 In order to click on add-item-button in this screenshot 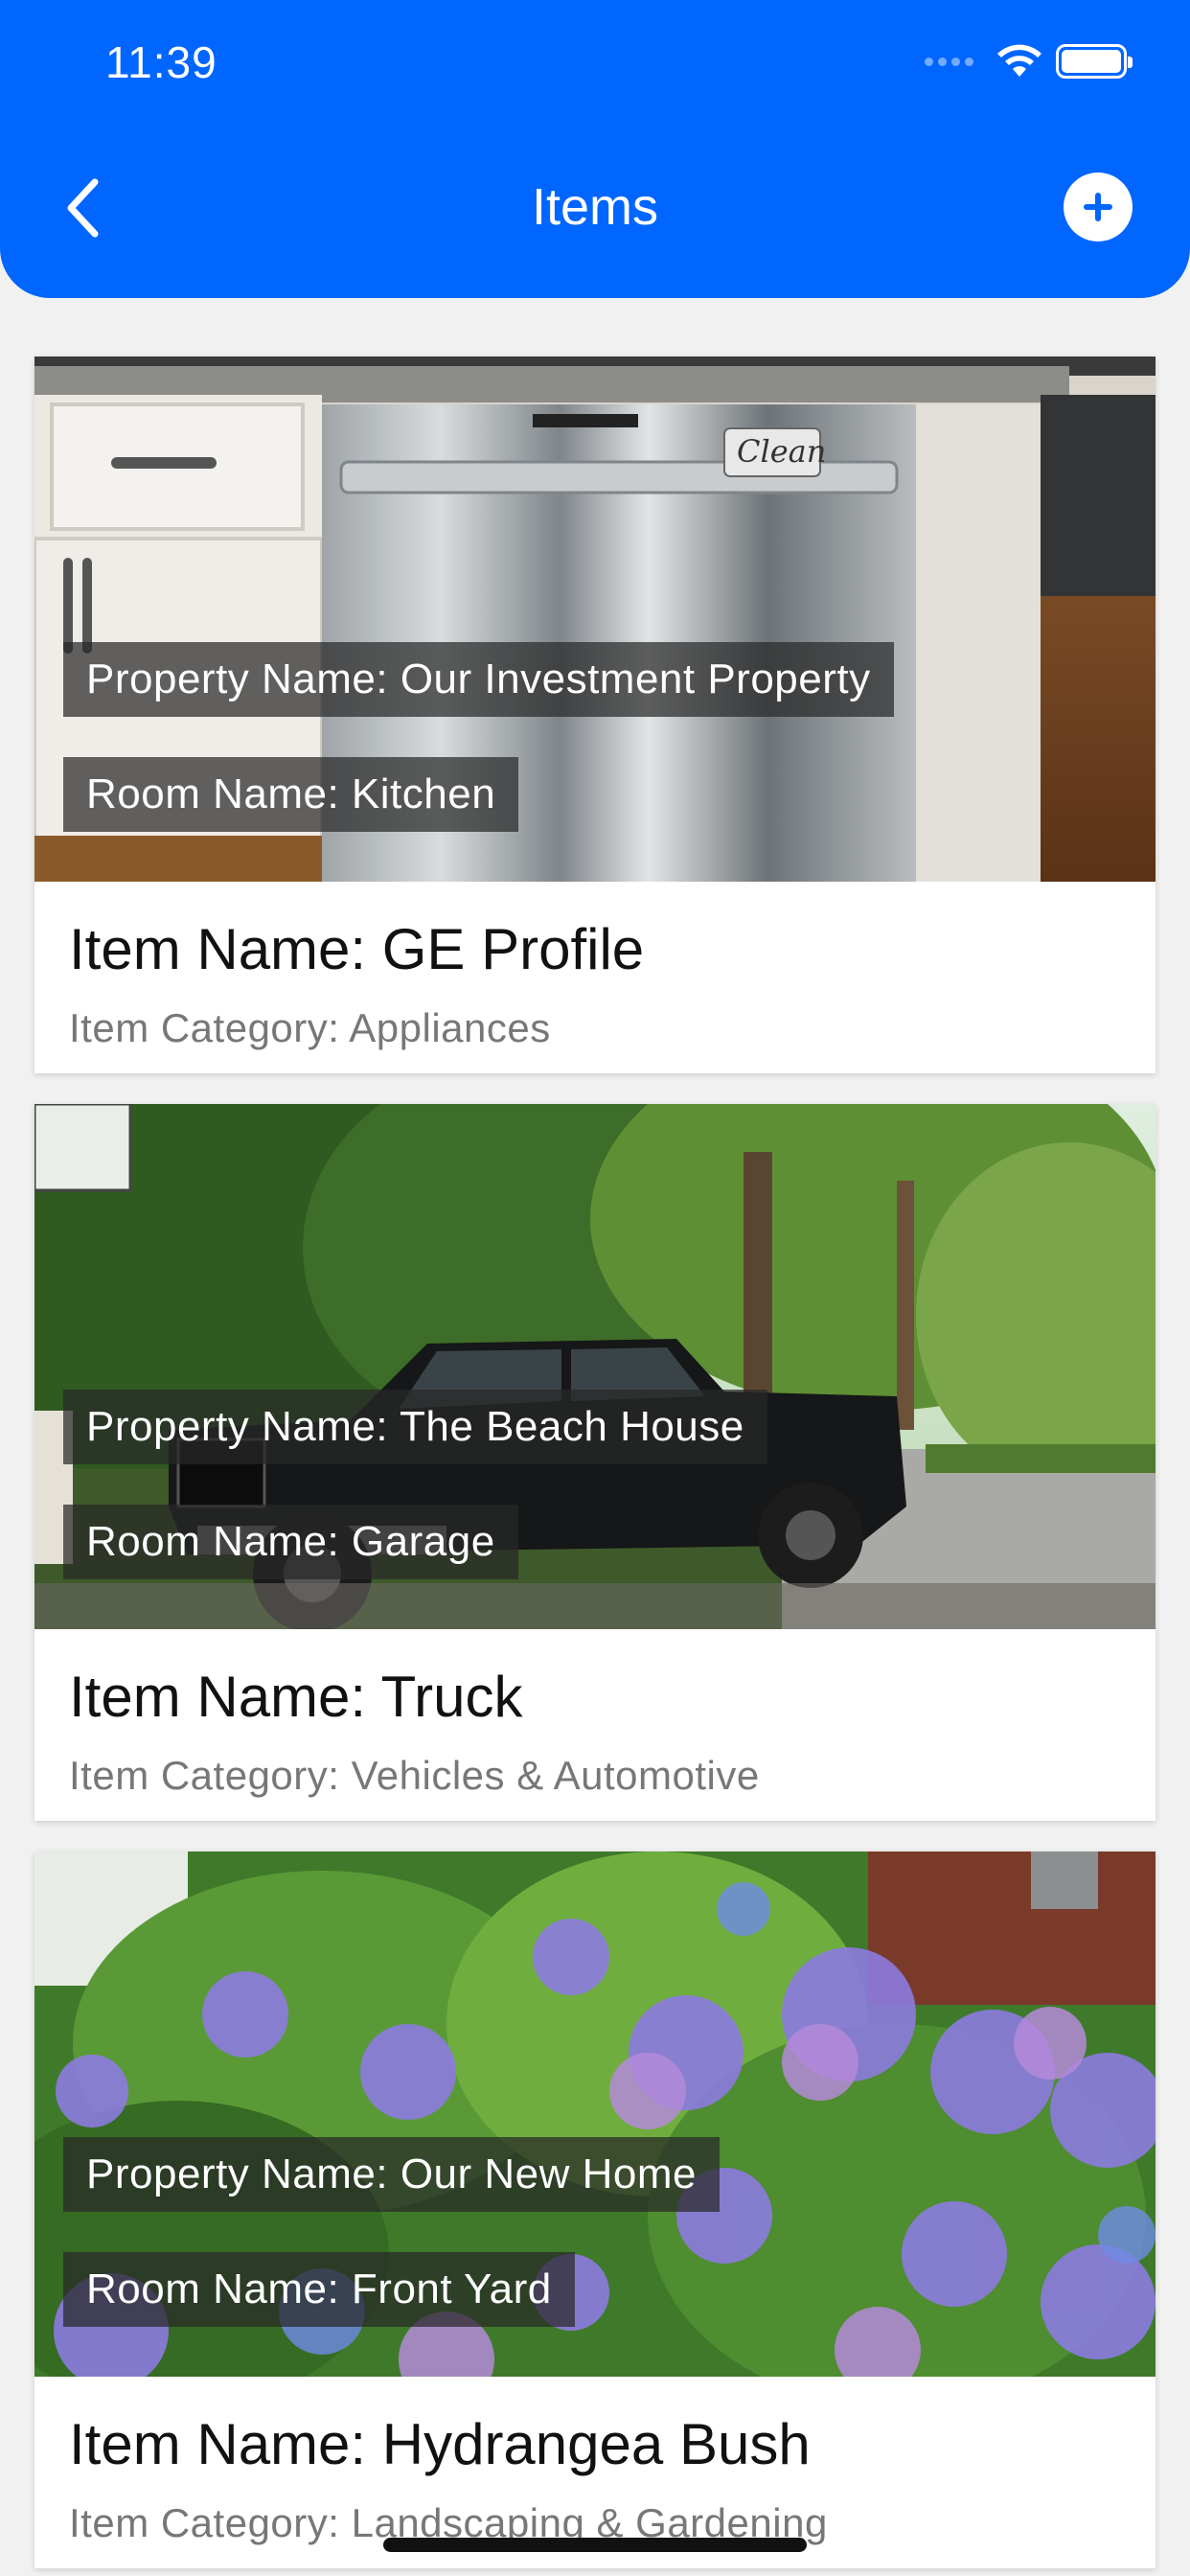, I will do `click(1099, 207)`.